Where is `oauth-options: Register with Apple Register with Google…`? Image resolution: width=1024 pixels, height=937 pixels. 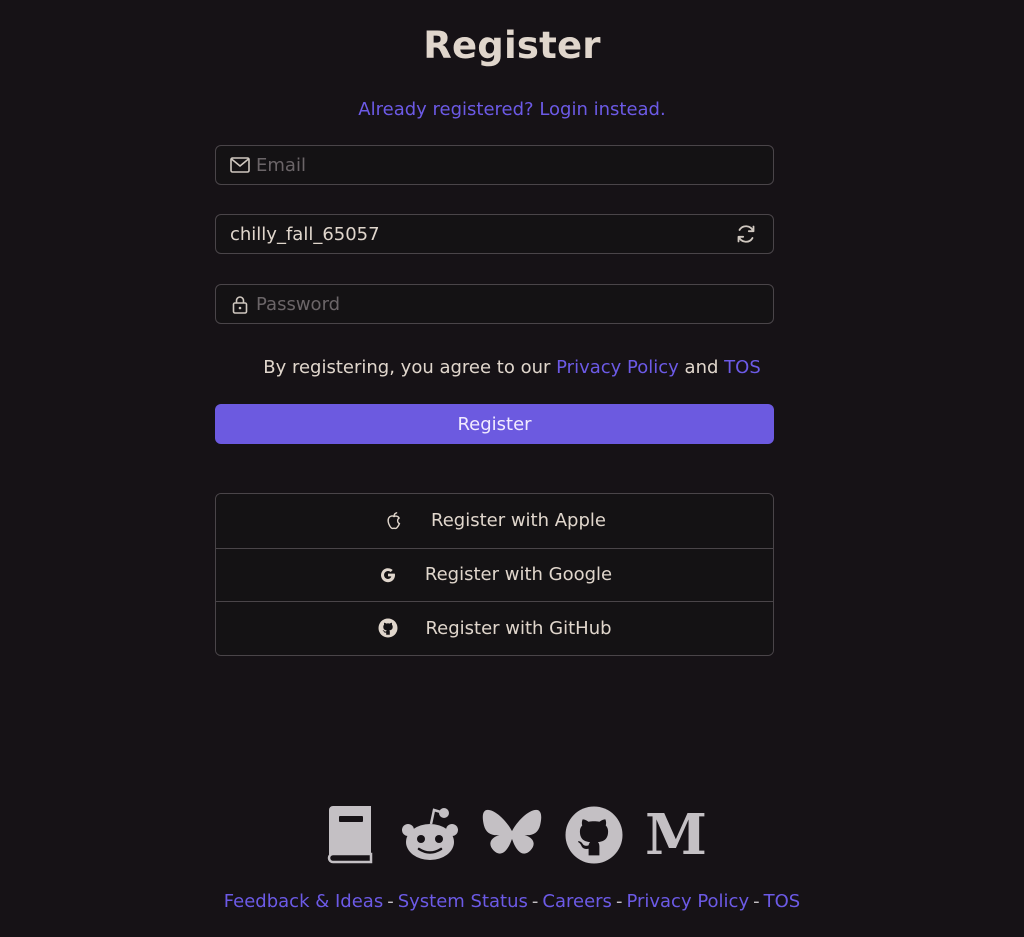
oauth-options: Register with Apple Register with Google… is located at coordinates (494, 574).